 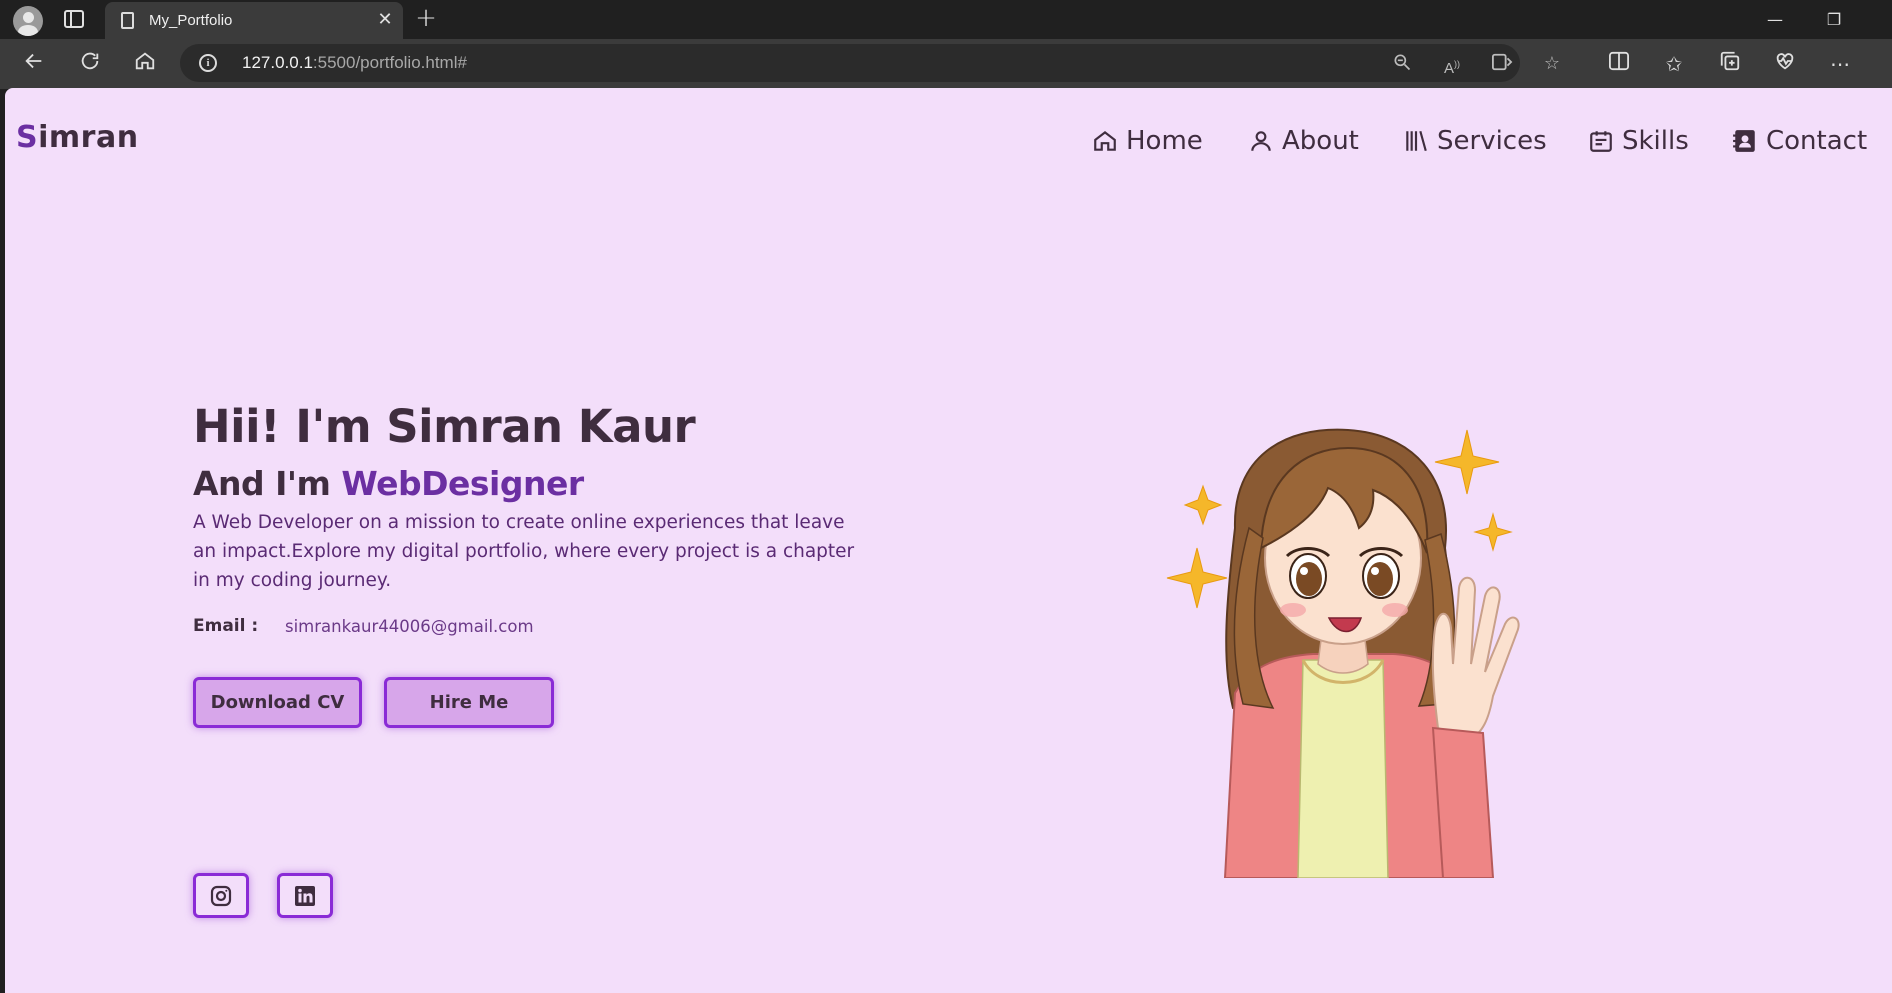 I want to click on close-icon: ✕, so click(x=385, y=20).